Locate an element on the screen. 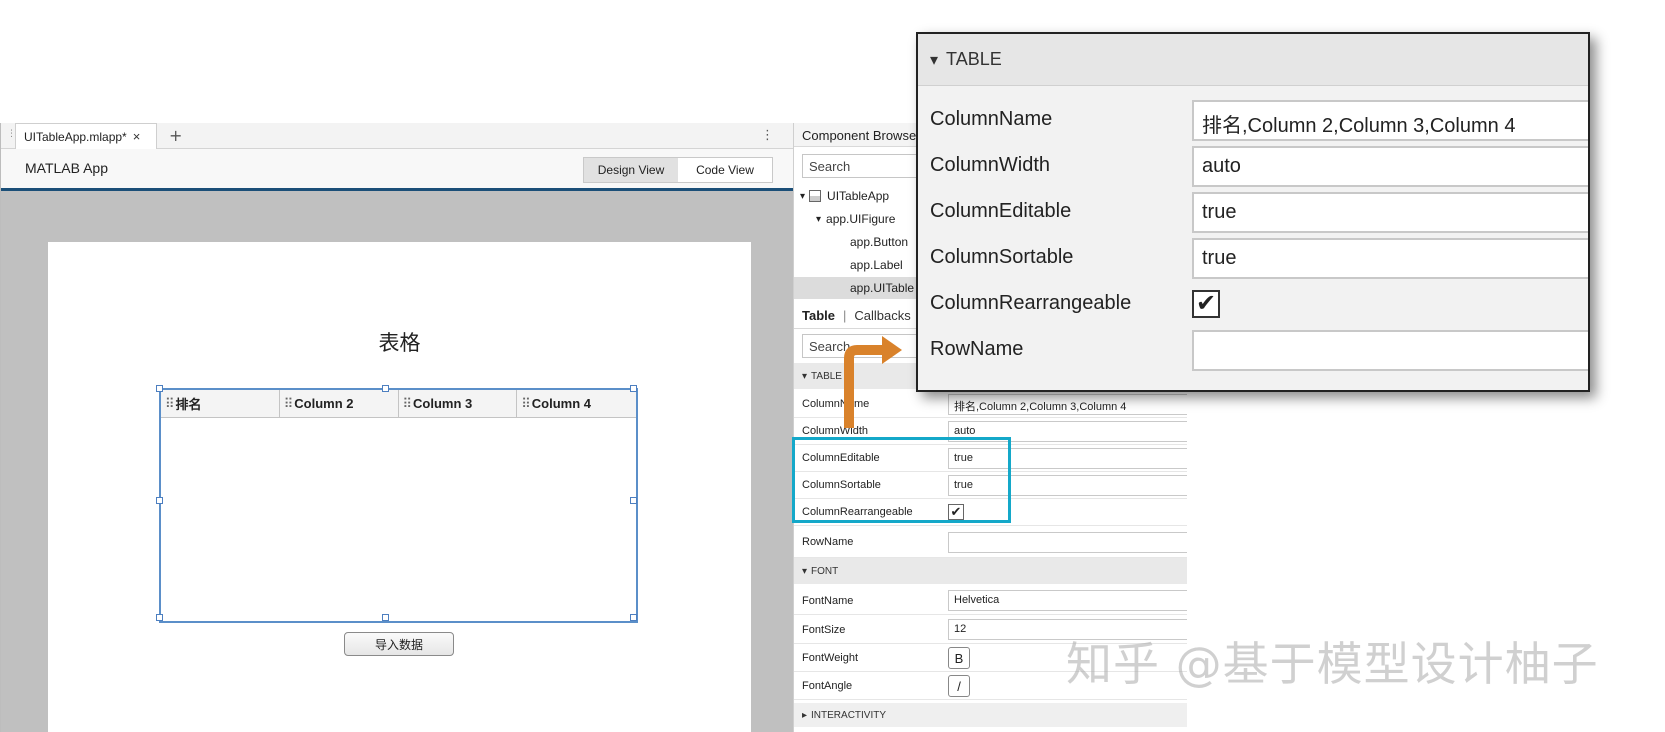 The image size is (1665, 732). tab-table: Table is located at coordinates (818, 315).